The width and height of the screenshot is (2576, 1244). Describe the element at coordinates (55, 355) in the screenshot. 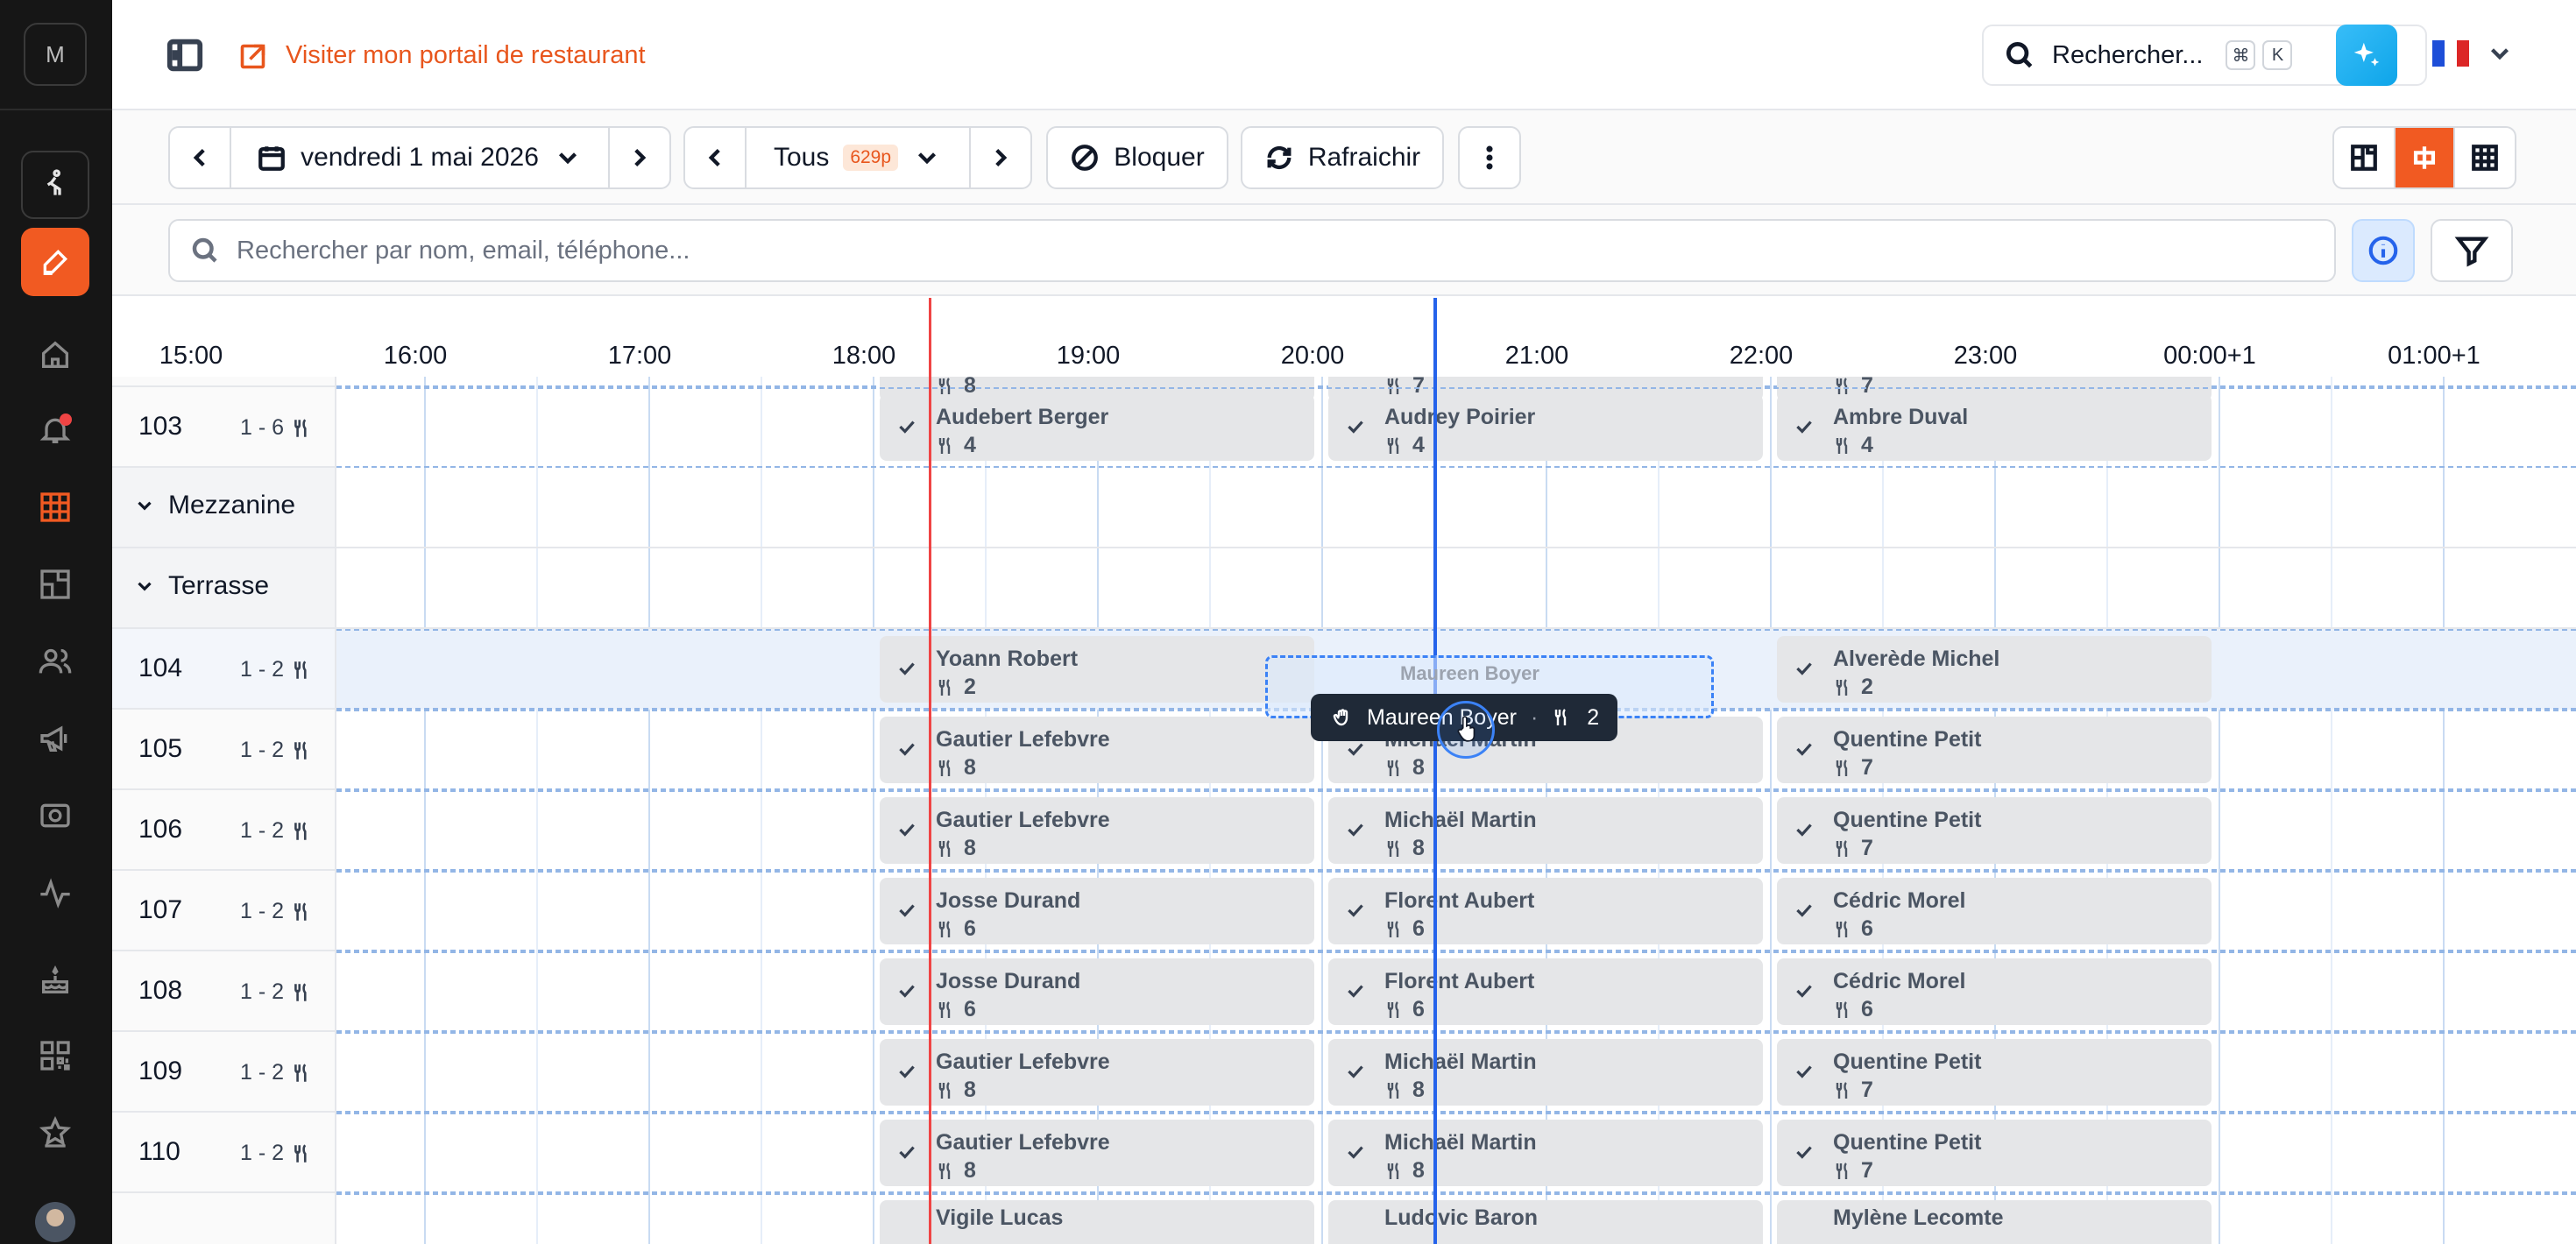

I see `sidebar-item-home` at that location.